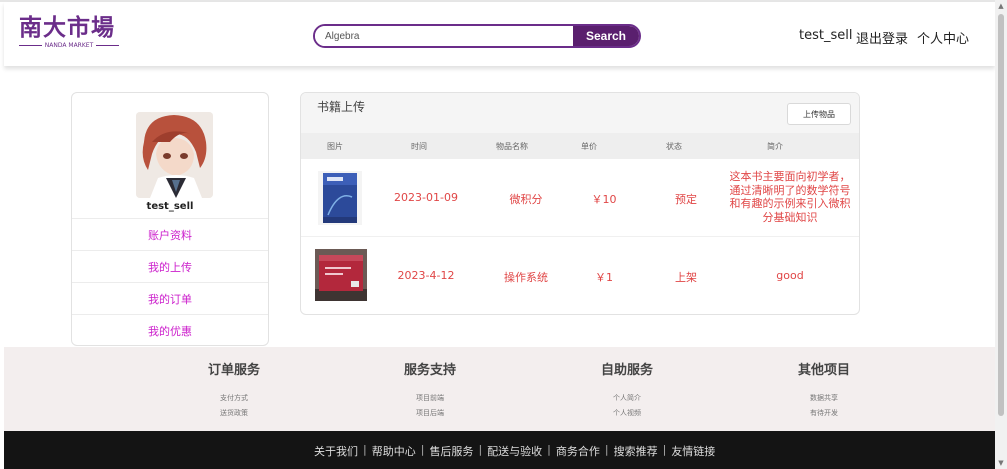  I want to click on footer-nav-business: 商务合作, so click(578, 451).